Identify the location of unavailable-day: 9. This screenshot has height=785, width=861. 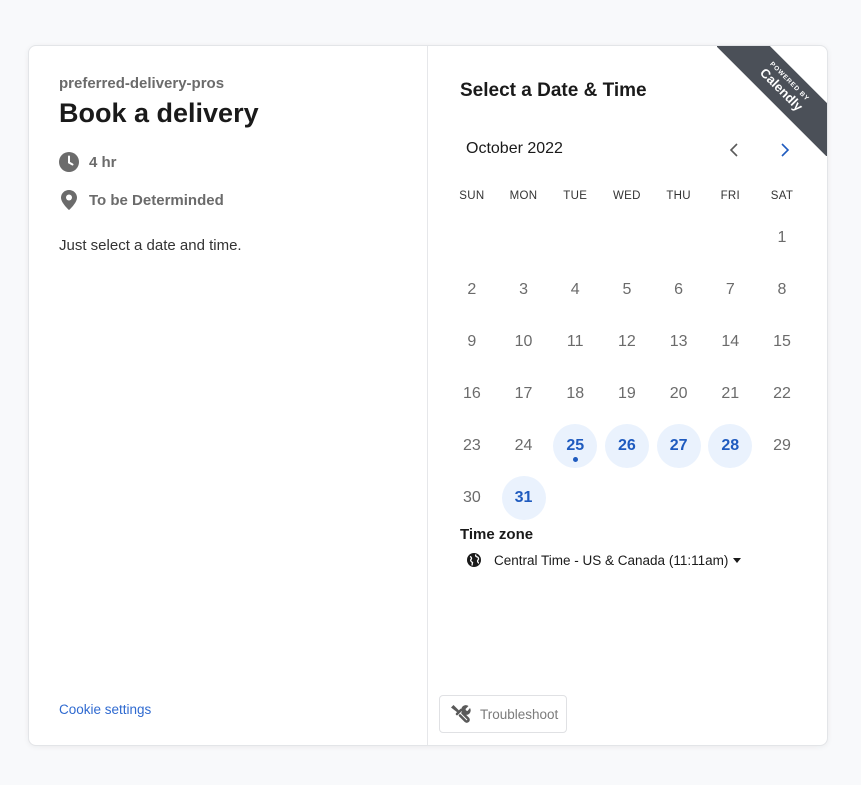
(472, 342).